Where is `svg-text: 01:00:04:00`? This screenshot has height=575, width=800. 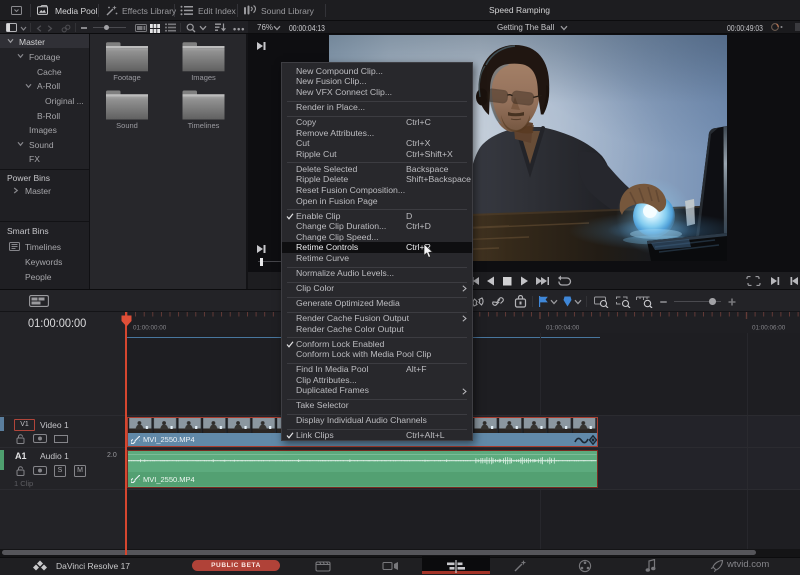
svg-text: 01:00:04:00 is located at coordinates (563, 328).